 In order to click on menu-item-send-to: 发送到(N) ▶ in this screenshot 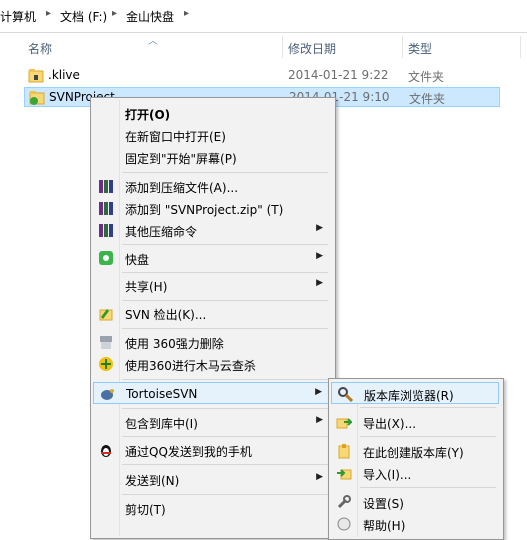, I will do `click(212, 479)`.